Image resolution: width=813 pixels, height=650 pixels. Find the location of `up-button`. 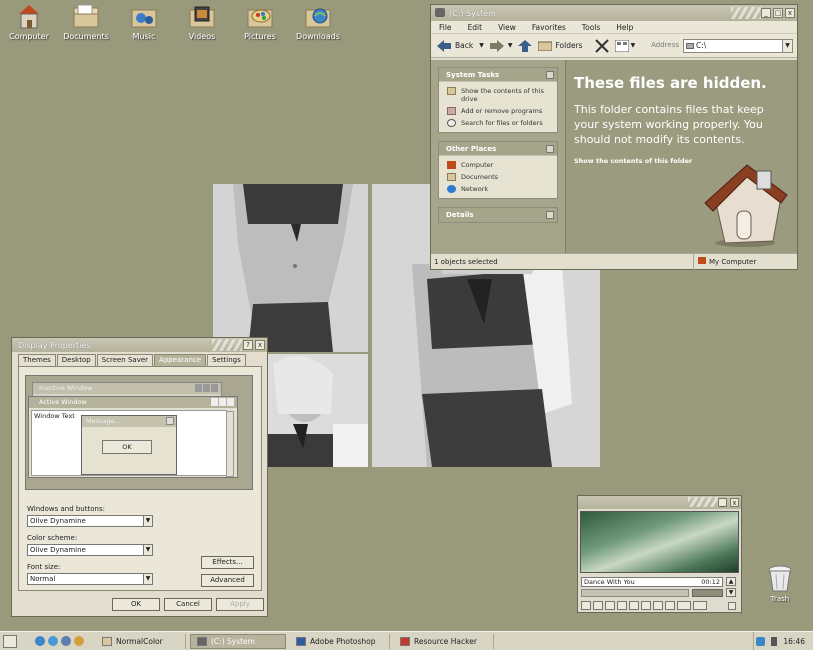

up-button is located at coordinates (525, 45).